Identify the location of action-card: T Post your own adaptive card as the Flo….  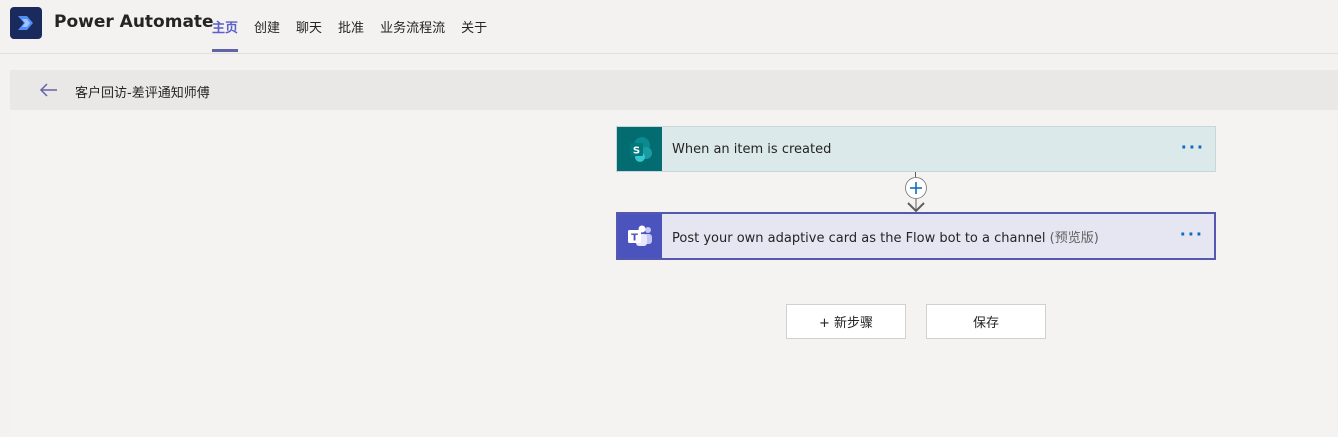
(916, 236).